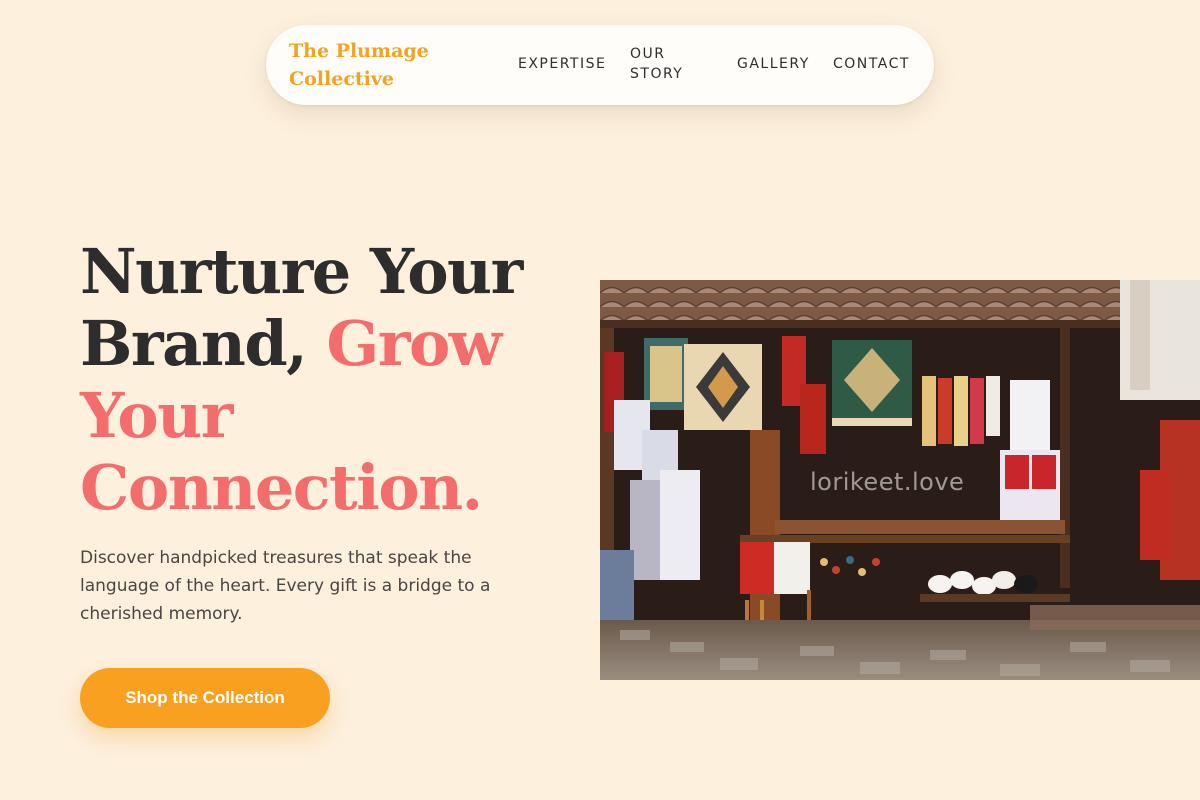 The image size is (1200, 800). What do you see at coordinates (871, 64) in the screenshot?
I see `nav-link-contact: CONTACT` at bounding box center [871, 64].